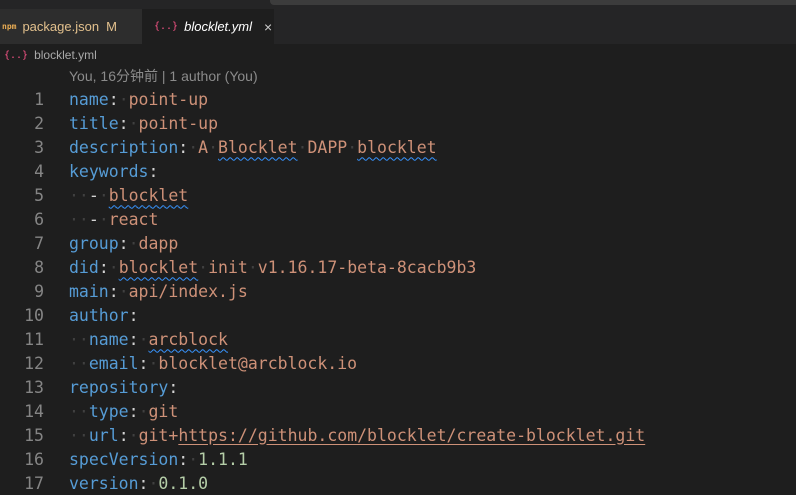 Image resolution: width=796 pixels, height=495 pixels. What do you see at coordinates (367, 267) in the screenshot?
I see `yaml-value-word: v1.16.17-beta-8cacb9b3` at bounding box center [367, 267].